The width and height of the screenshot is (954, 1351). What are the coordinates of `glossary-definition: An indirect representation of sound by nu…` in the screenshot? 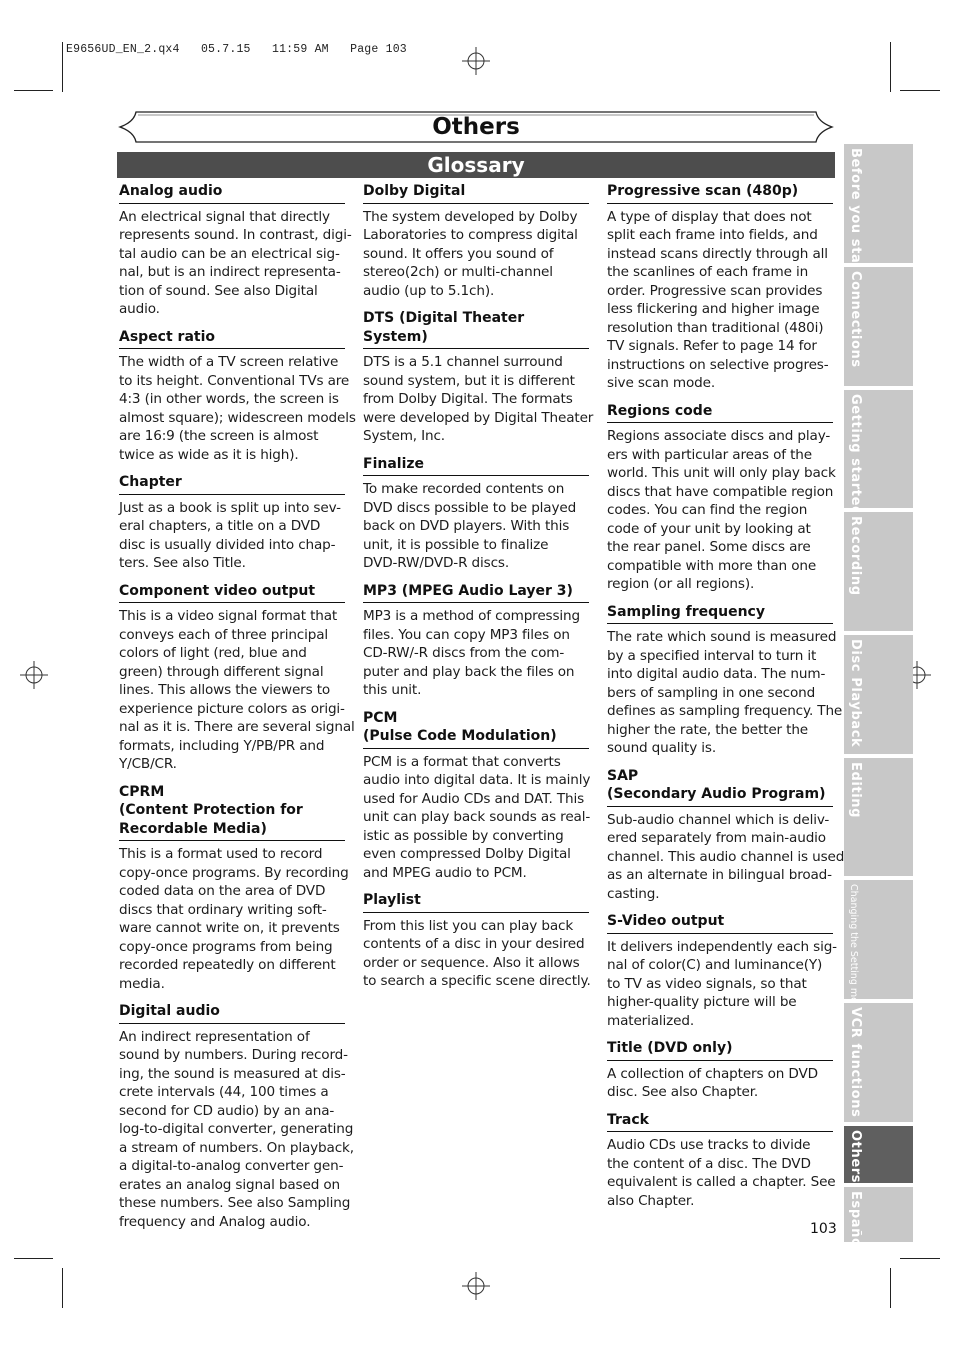 It's located at (236, 1130).